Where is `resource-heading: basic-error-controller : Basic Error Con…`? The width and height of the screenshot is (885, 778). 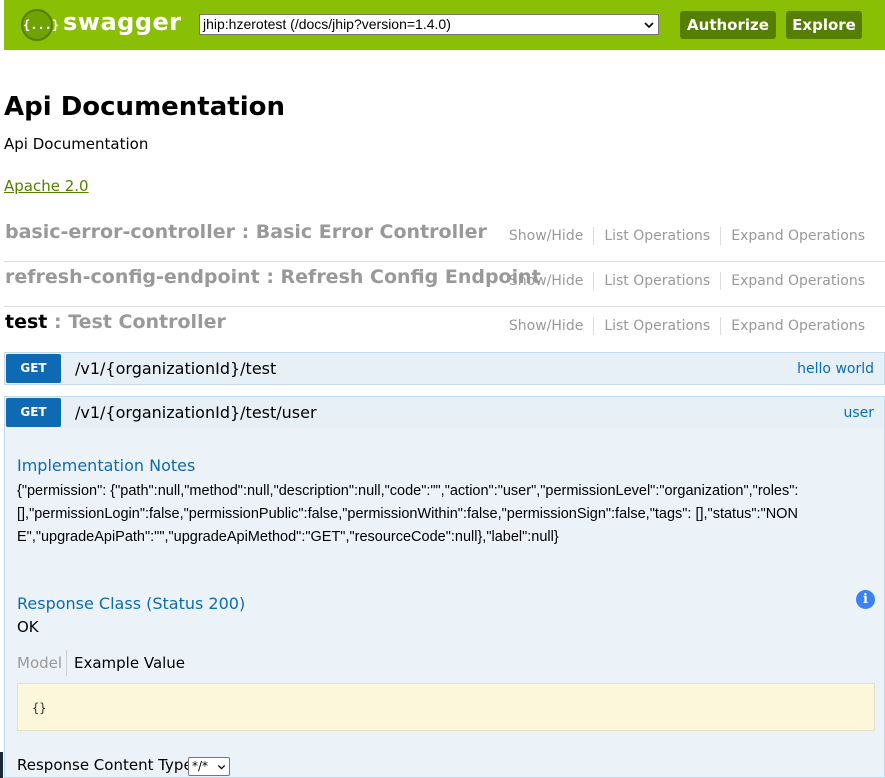
resource-heading: basic-error-controller : Basic Error Con… is located at coordinates (246, 232).